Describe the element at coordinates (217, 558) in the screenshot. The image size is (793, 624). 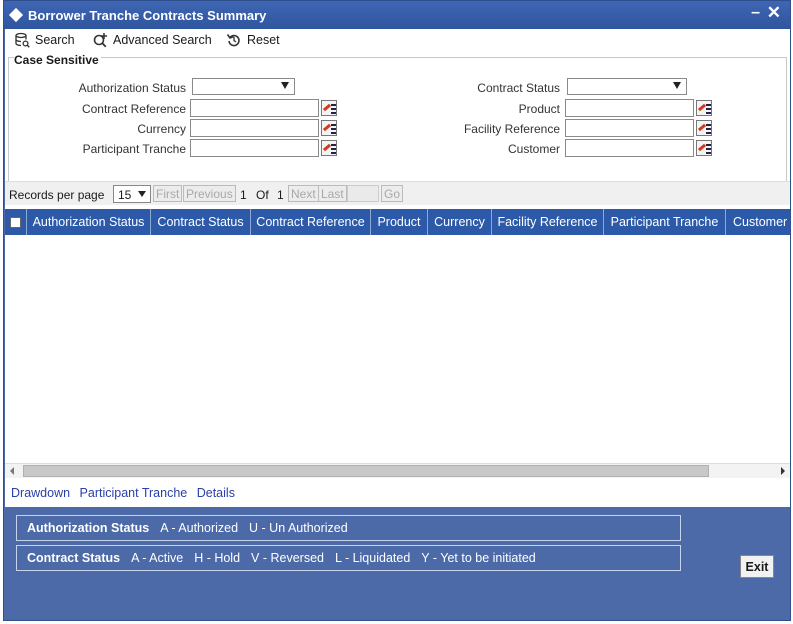
I see `legend-value: H - Hold` at that location.